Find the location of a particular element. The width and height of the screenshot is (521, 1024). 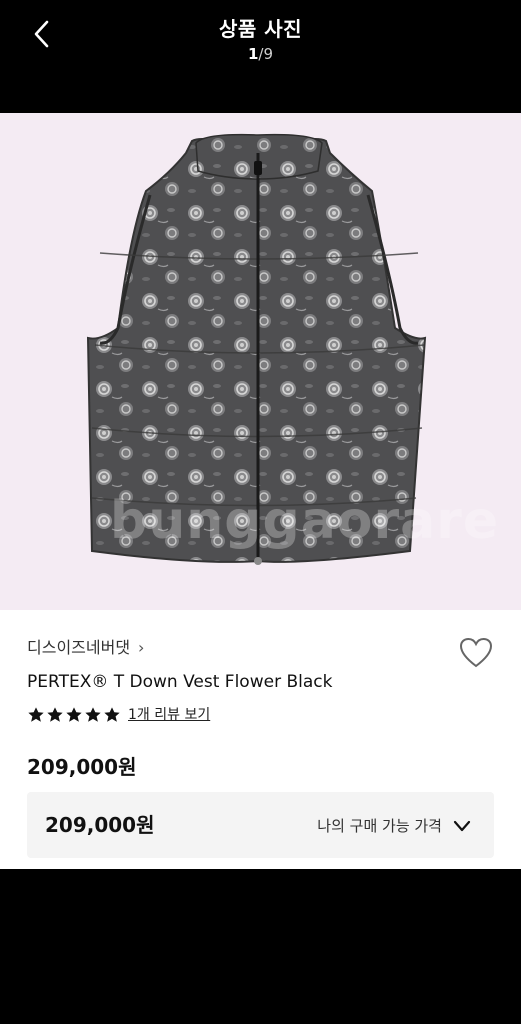

purchase-price: 209,000원 is located at coordinates (100, 825).